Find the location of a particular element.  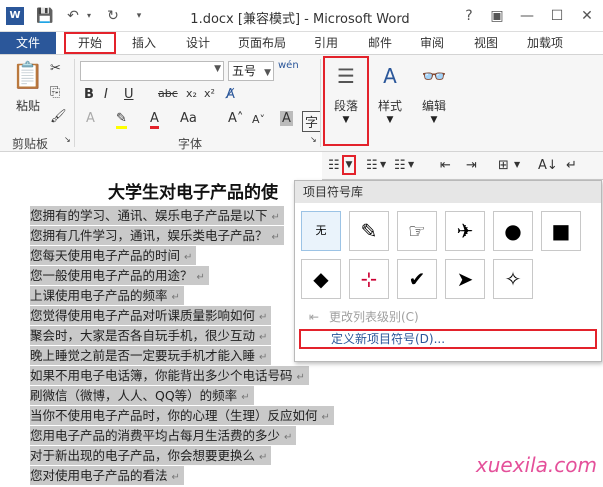

styles-icon: A is located at coordinates (390, 76).